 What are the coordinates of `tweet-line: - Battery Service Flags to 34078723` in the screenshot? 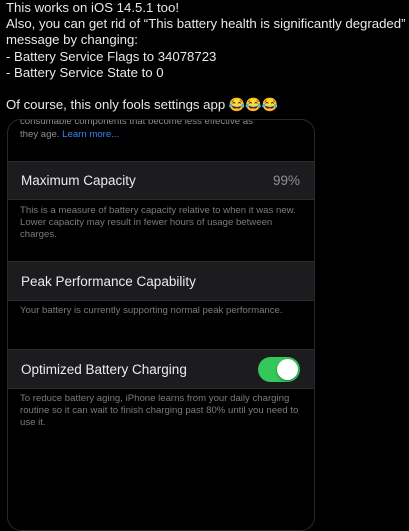 It's located at (111, 56).